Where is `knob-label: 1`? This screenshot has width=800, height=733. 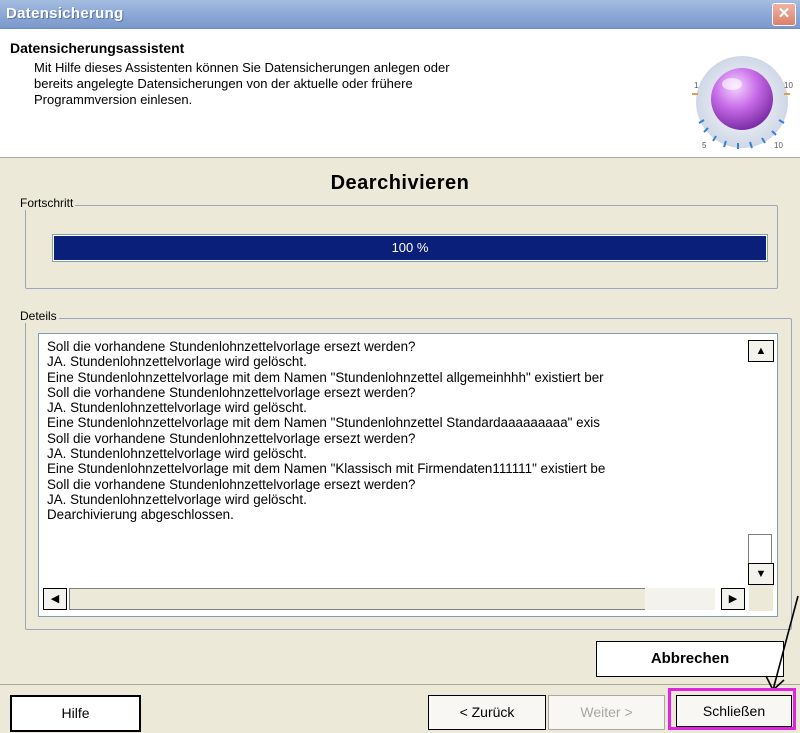 knob-label: 1 is located at coordinates (696, 85).